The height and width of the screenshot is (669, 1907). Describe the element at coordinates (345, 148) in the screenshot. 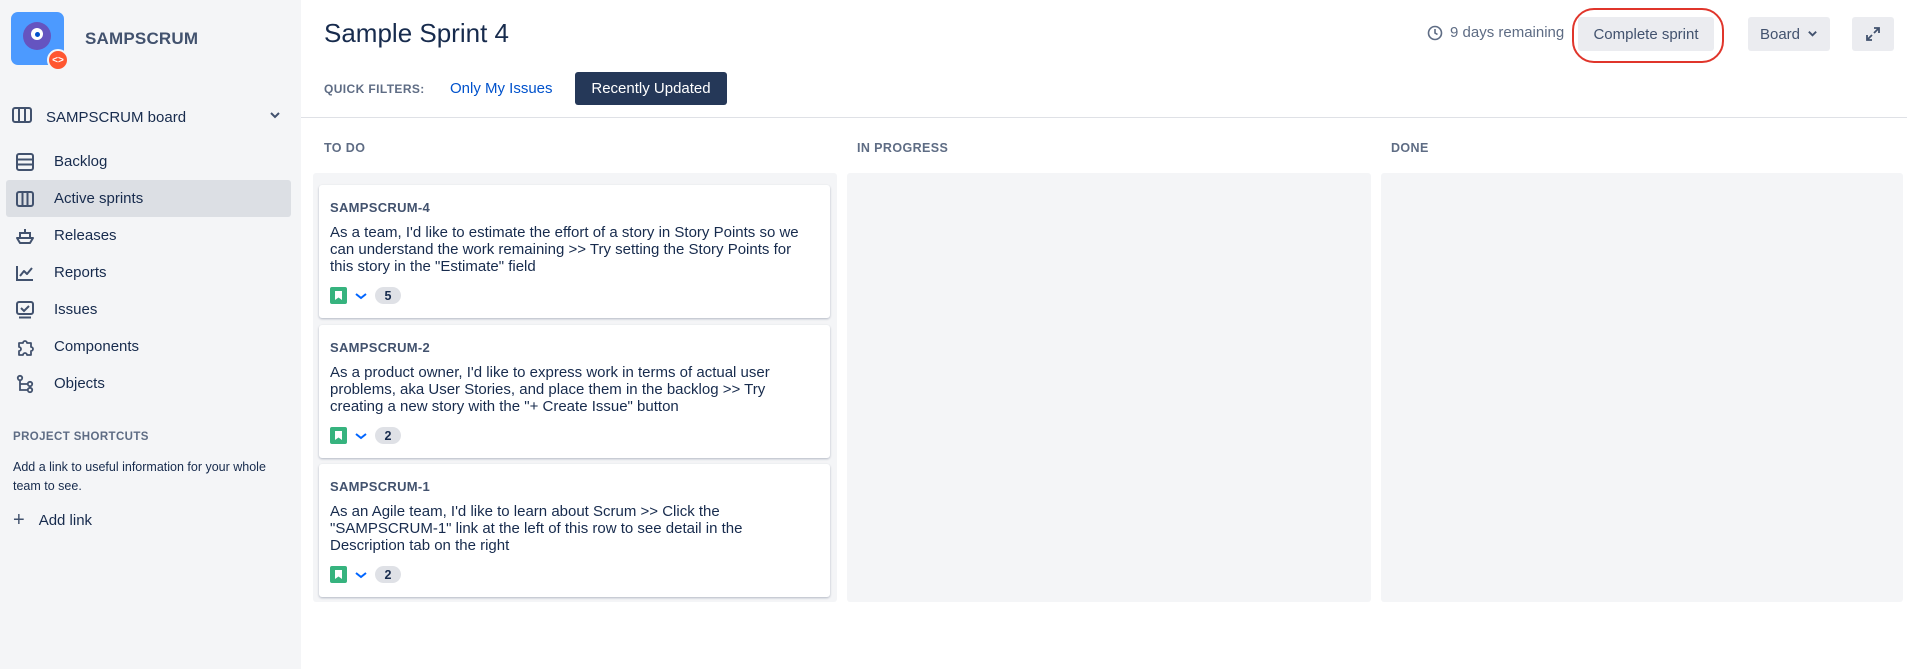

I see `column-header-todo: TO DO` at that location.